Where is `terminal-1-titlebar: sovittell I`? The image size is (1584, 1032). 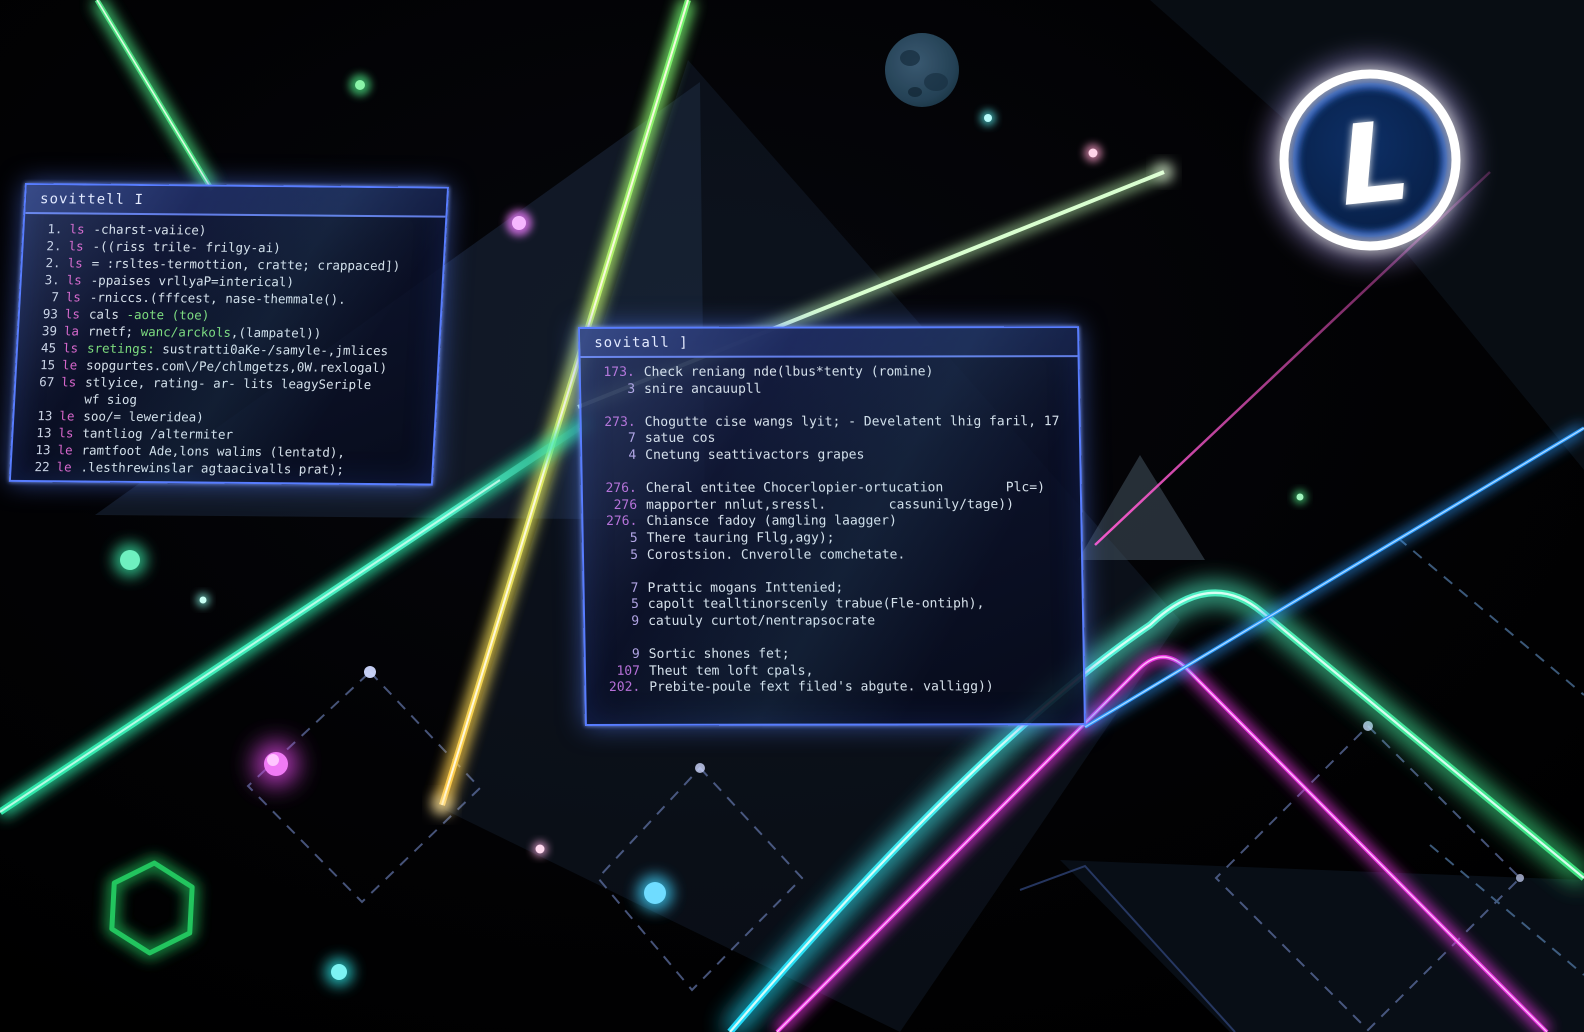 terminal-1-titlebar: sovittell I is located at coordinates (236, 201).